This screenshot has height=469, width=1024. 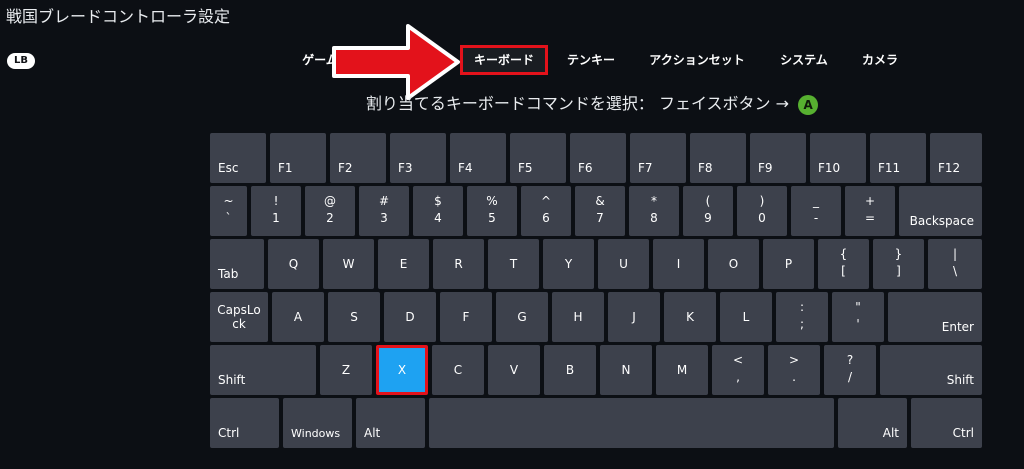 I want to click on key-label: I, so click(x=678, y=264).